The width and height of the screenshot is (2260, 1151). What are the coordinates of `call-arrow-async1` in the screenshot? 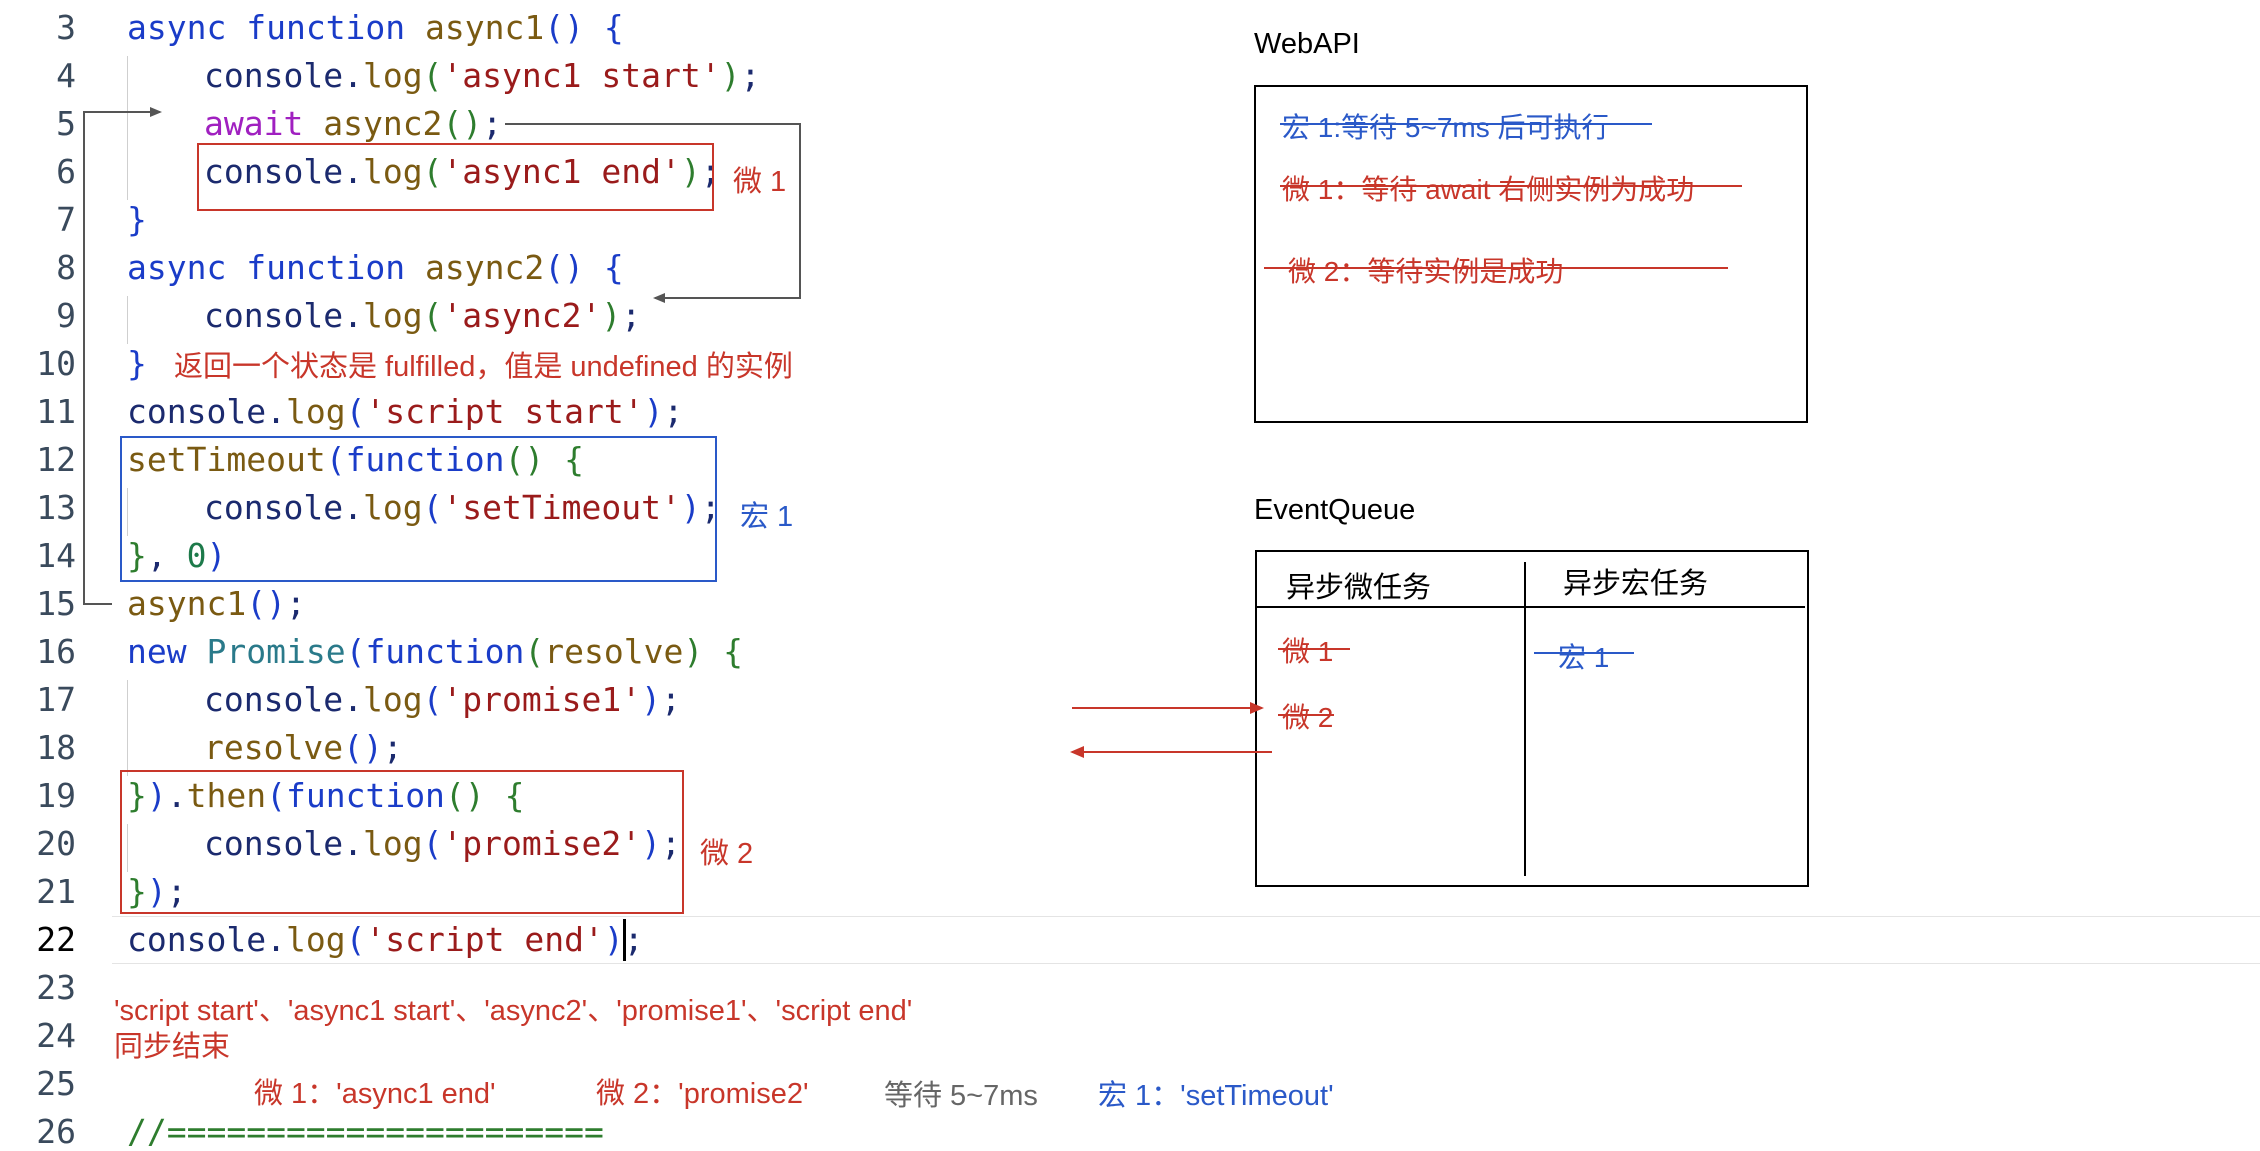 It's located at (122, 356).